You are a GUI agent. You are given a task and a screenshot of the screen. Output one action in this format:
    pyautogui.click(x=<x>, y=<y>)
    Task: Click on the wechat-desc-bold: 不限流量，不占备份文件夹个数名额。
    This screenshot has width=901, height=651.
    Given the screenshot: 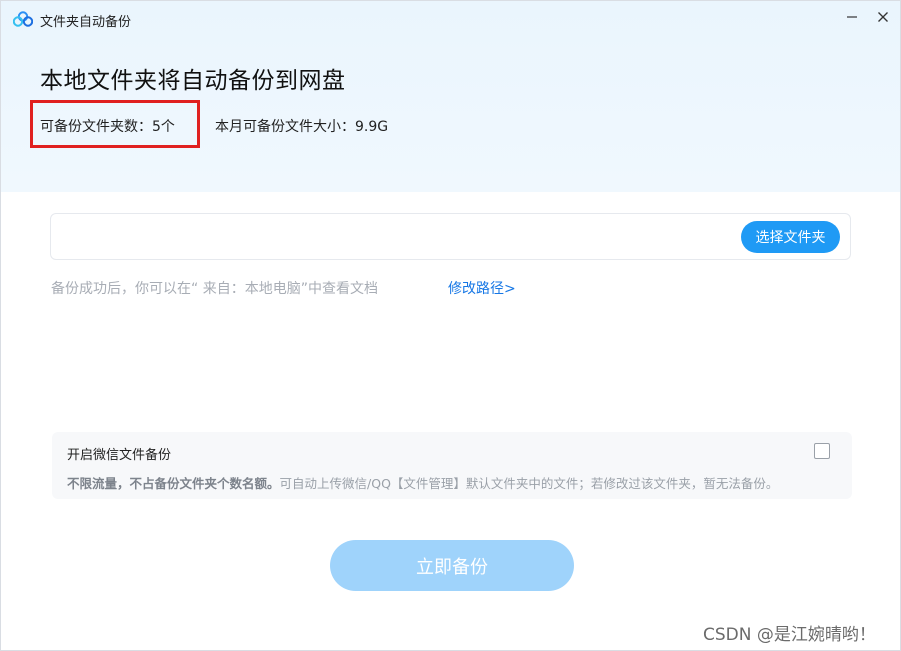 What is the action you would take?
    pyautogui.click(x=173, y=483)
    